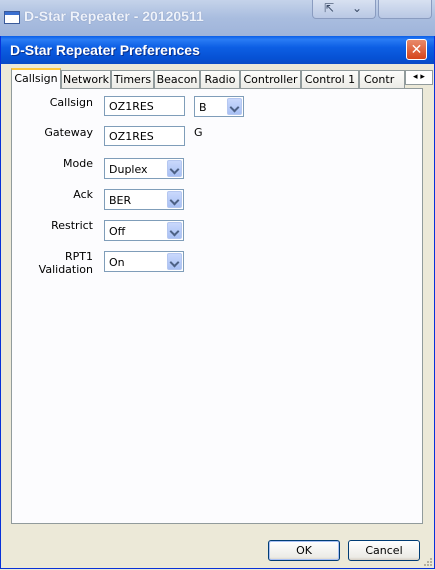  Describe the element at coordinates (428, 562) in the screenshot. I see `resize-grip-icon` at that location.